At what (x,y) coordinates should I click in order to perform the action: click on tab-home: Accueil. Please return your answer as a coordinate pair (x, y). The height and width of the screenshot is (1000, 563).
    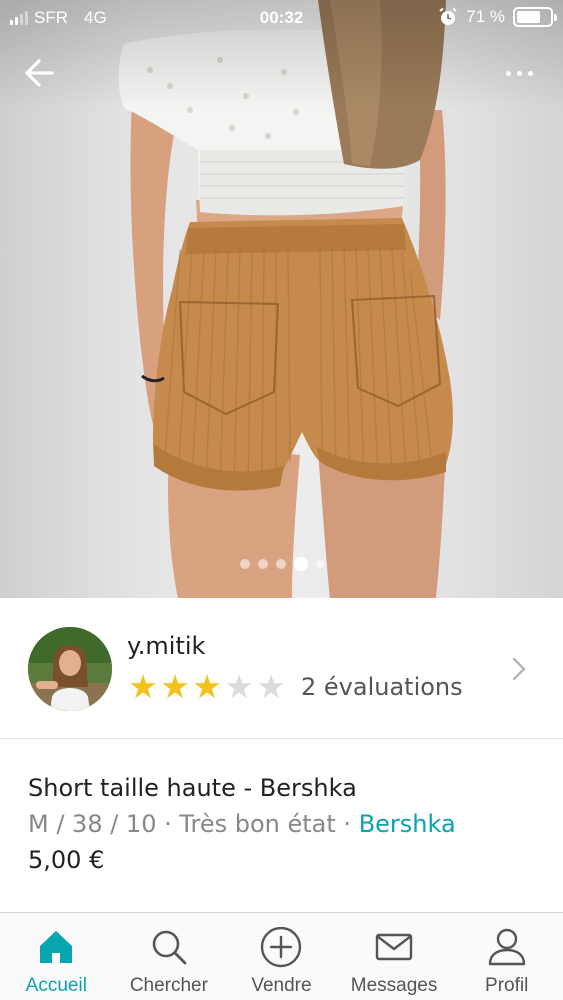
    Looking at the image, I should click on (56, 956).